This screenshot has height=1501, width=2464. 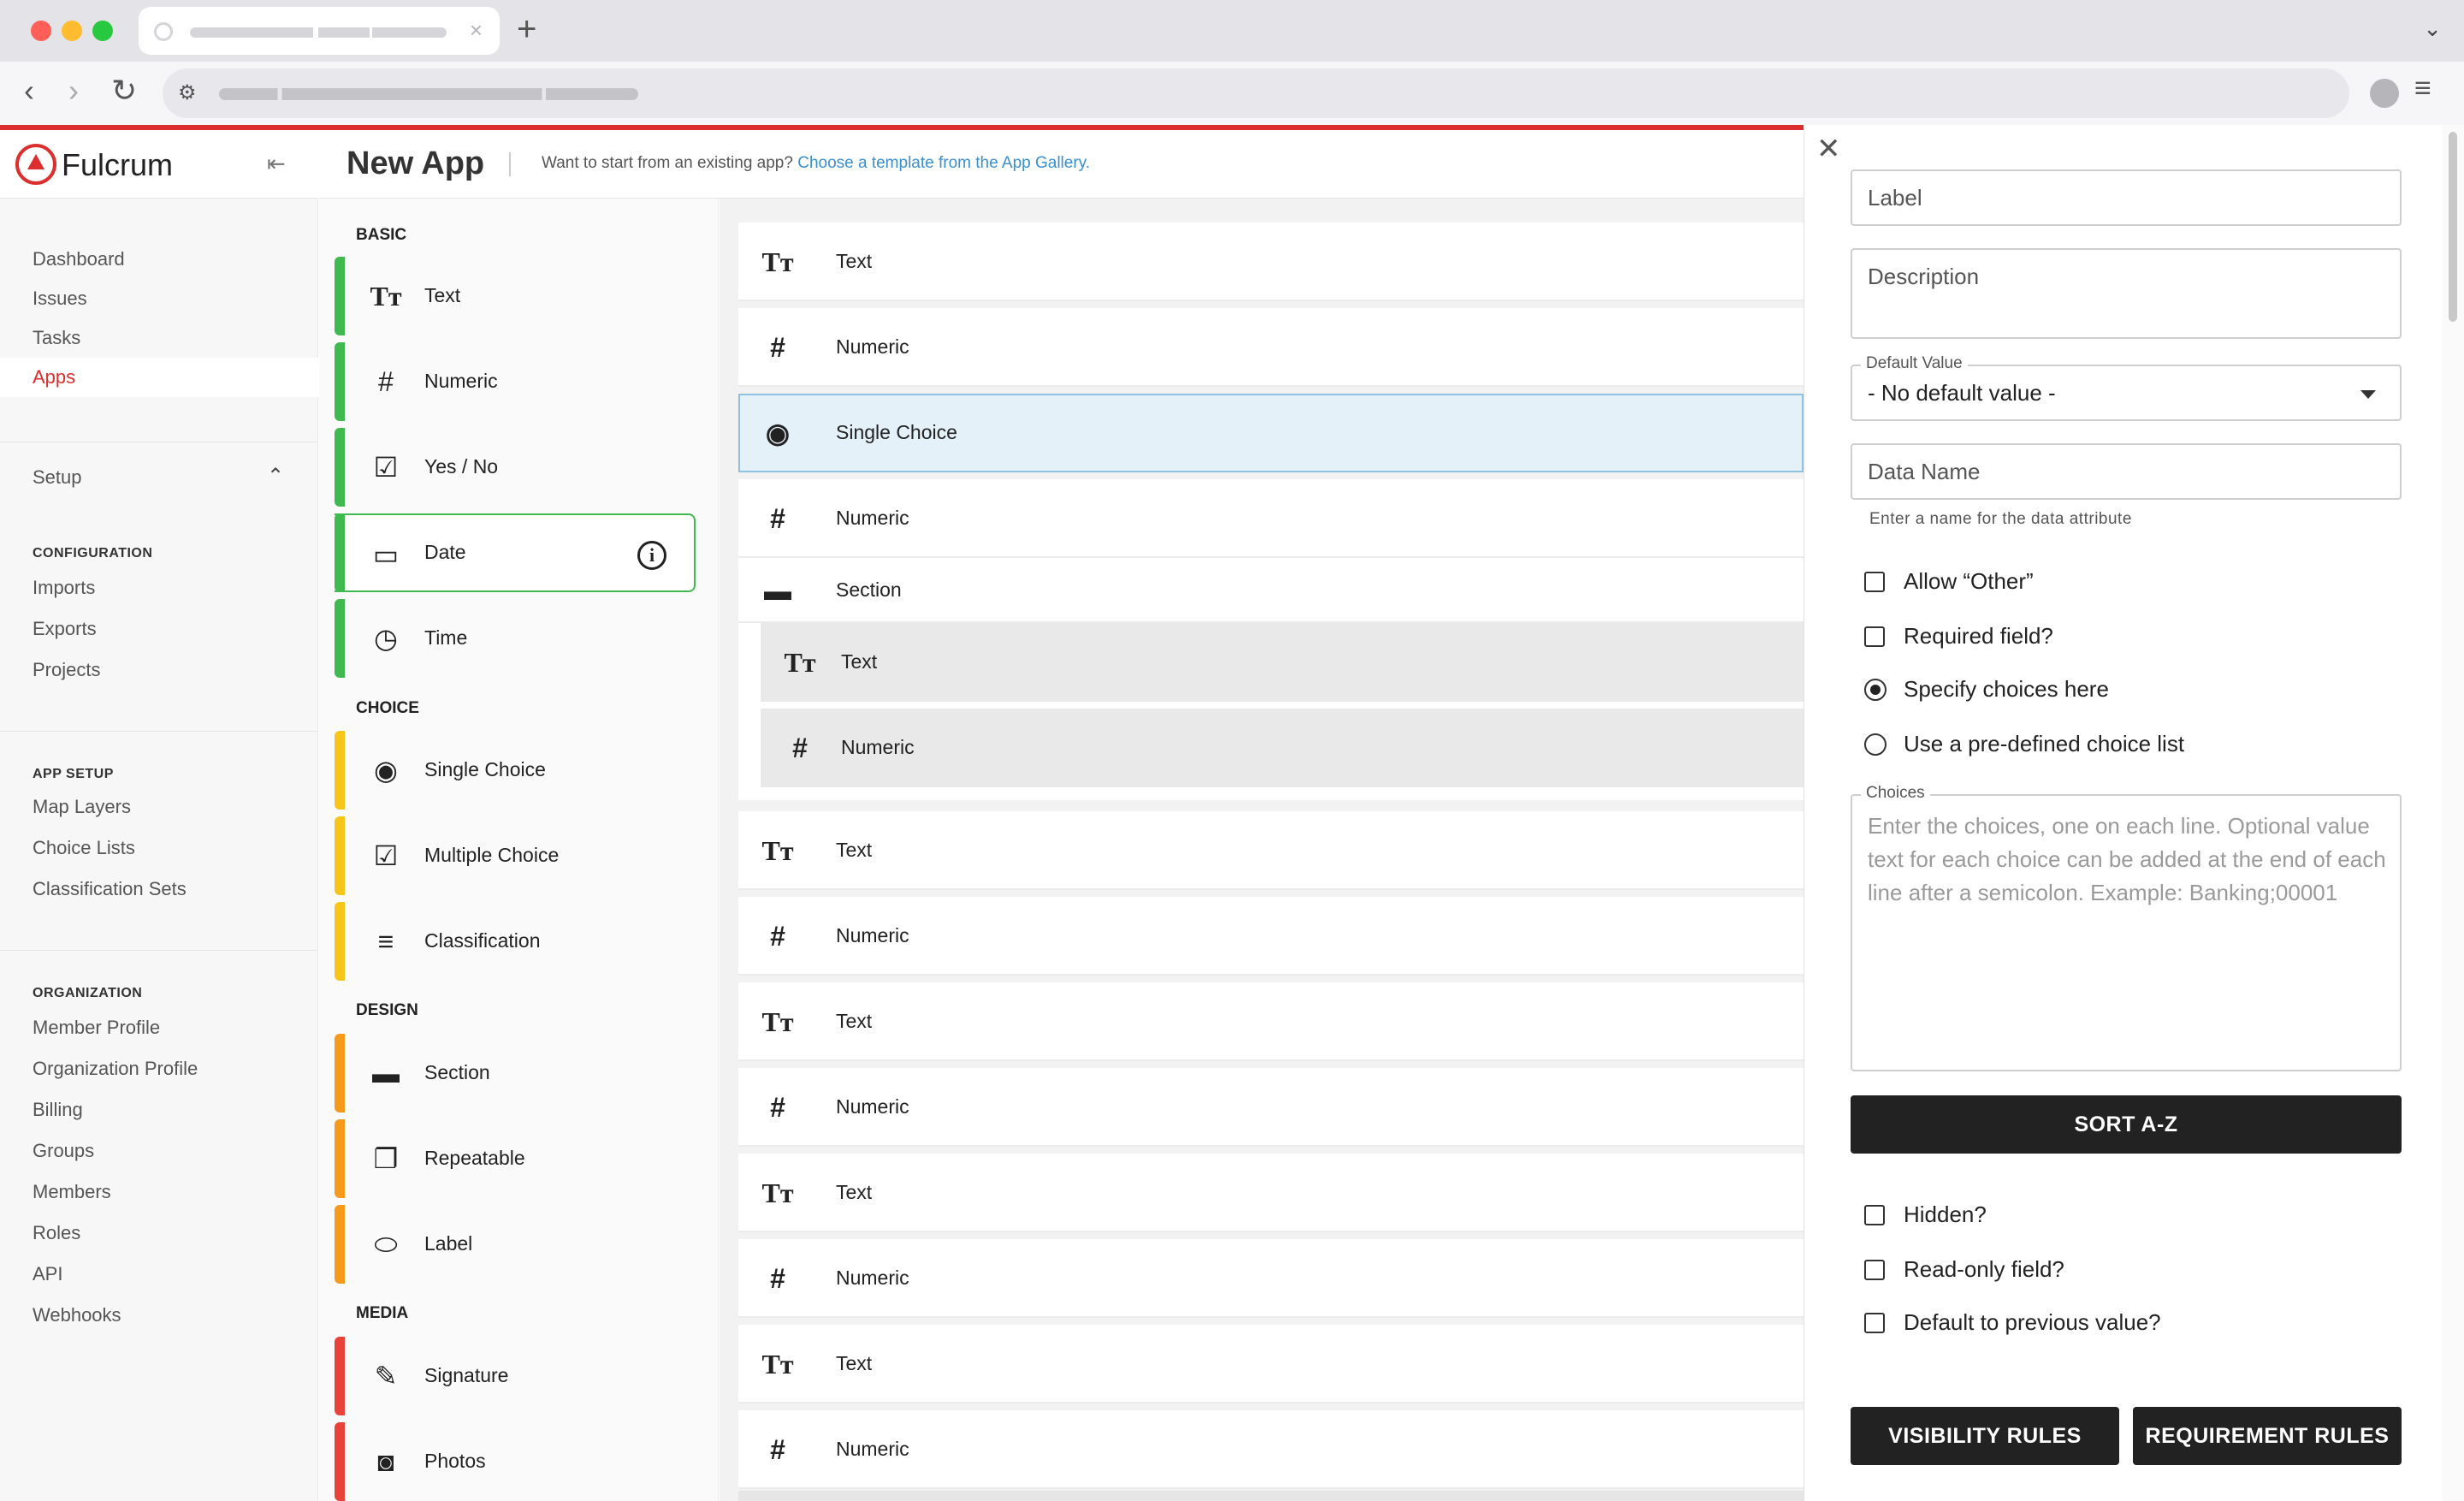 What do you see at coordinates (515, 1461) in the screenshot?
I see `palette-item-photos: ◙ Photos` at bounding box center [515, 1461].